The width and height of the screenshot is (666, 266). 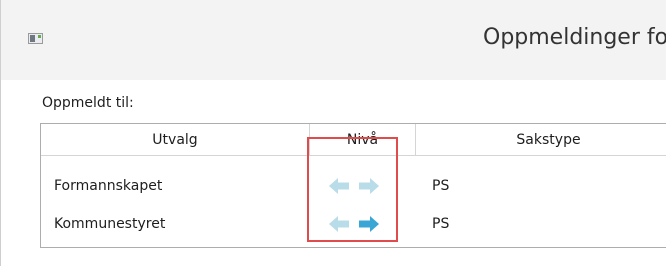 I want to click on registered-to-label: Oppmeldt til:, so click(x=88, y=103).